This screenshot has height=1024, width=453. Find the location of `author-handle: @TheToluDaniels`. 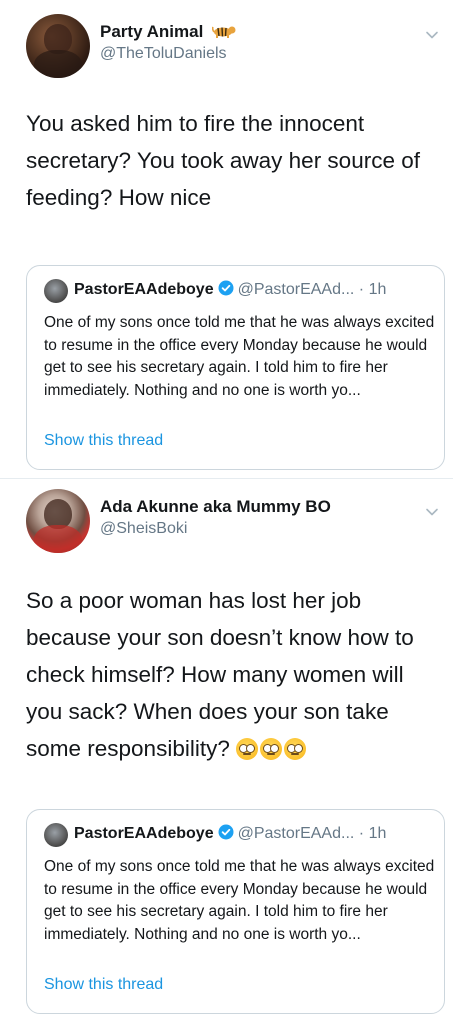

author-handle: @TheToluDaniels is located at coordinates (163, 54).